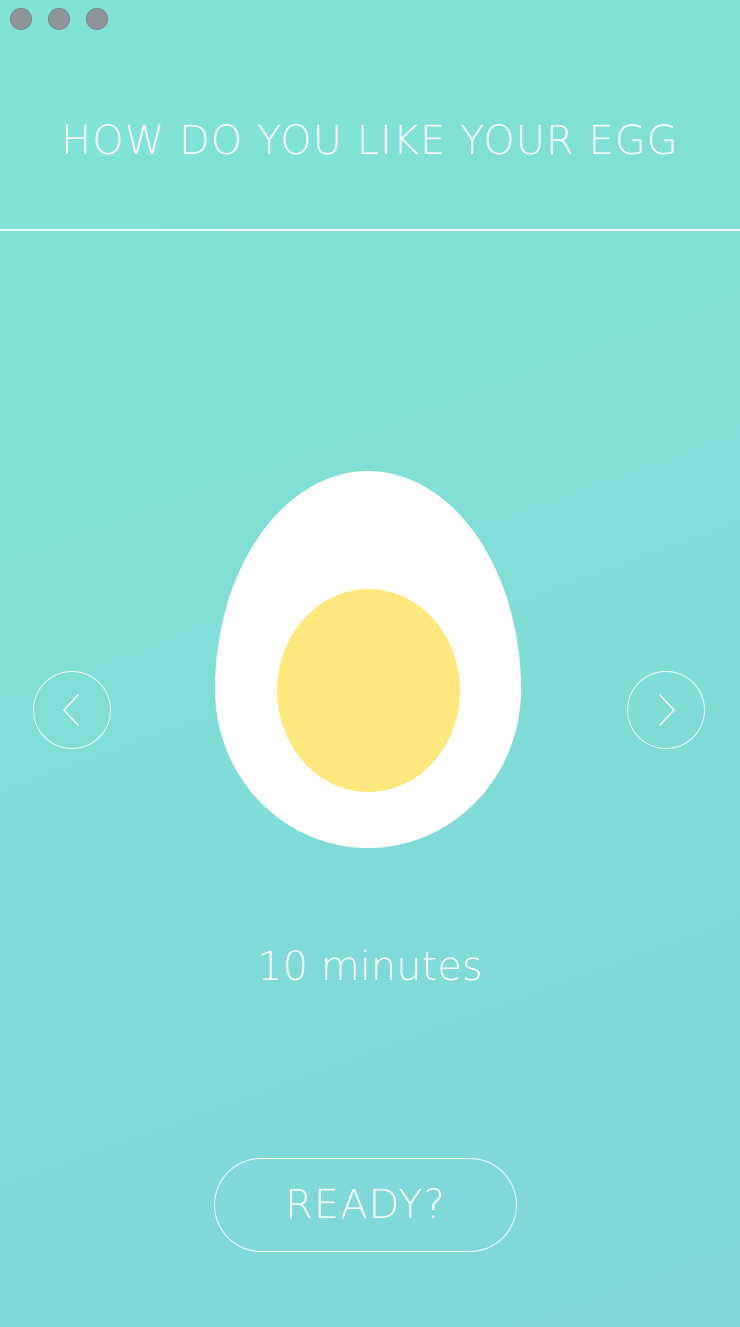 This screenshot has height=1327, width=740. What do you see at coordinates (370, 967) in the screenshot?
I see `cook-time-label: 10 minutes` at bounding box center [370, 967].